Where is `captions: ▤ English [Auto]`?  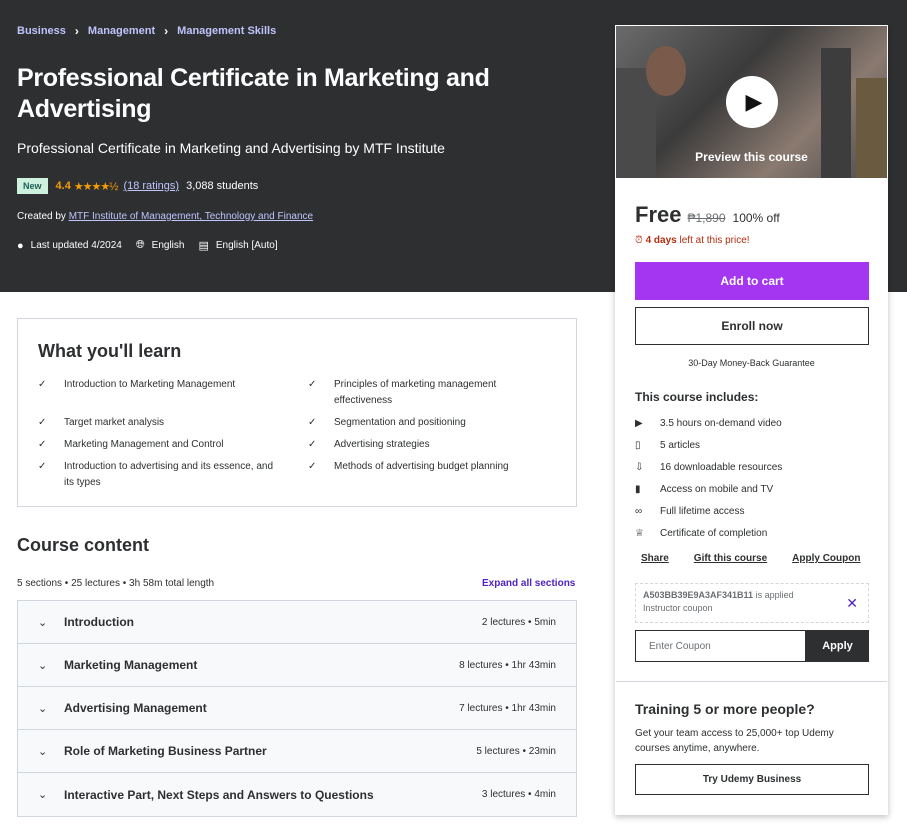 captions: ▤ English [Auto] is located at coordinates (237, 245).